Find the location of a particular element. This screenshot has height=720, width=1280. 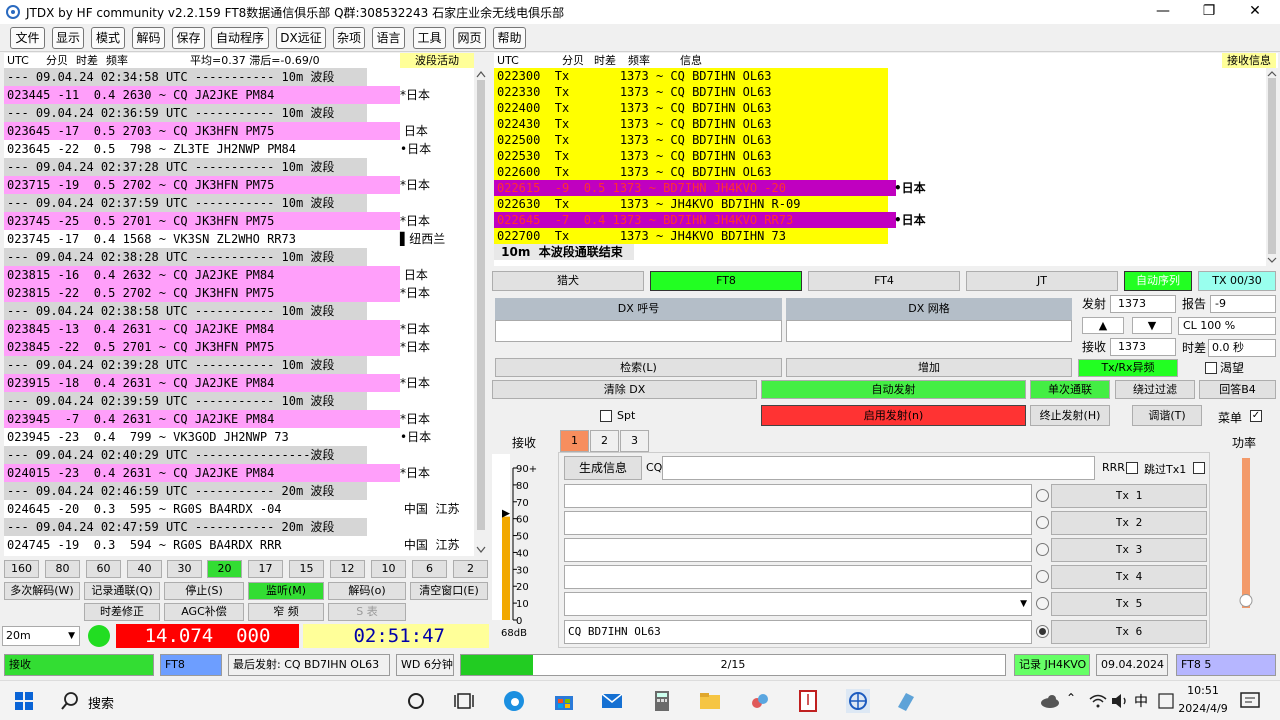

tx6-button: Tx 6 is located at coordinates (1129, 632).